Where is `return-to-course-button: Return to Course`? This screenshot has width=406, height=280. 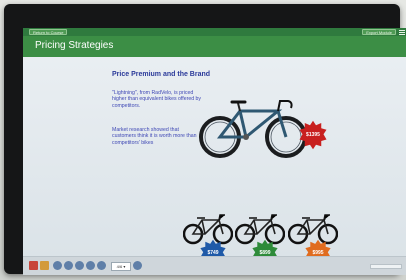
return-to-course-button: Return to Course is located at coordinates (48, 32).